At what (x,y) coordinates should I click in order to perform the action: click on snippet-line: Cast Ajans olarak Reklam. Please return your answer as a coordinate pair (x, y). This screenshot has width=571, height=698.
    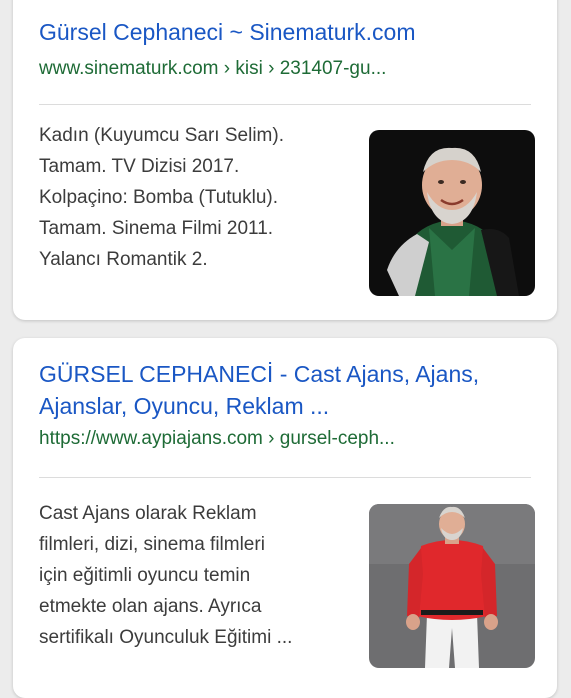
    Looking at the image, I should click on (148, 513).